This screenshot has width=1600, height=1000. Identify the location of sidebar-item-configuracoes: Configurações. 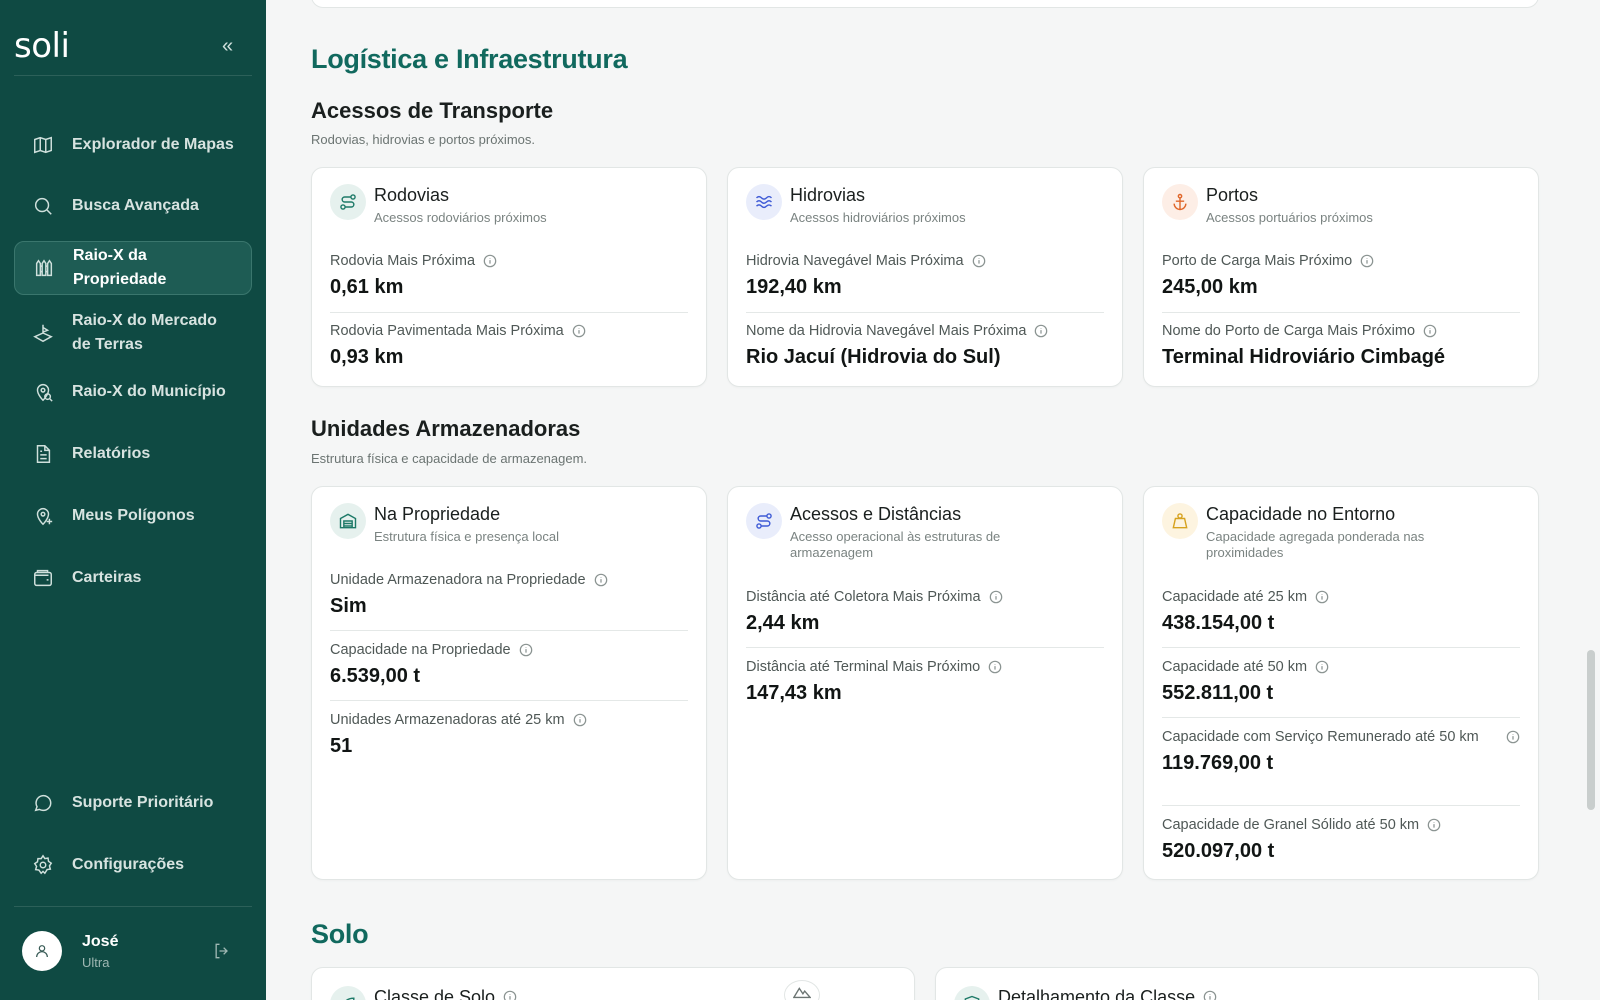
(133, 865).